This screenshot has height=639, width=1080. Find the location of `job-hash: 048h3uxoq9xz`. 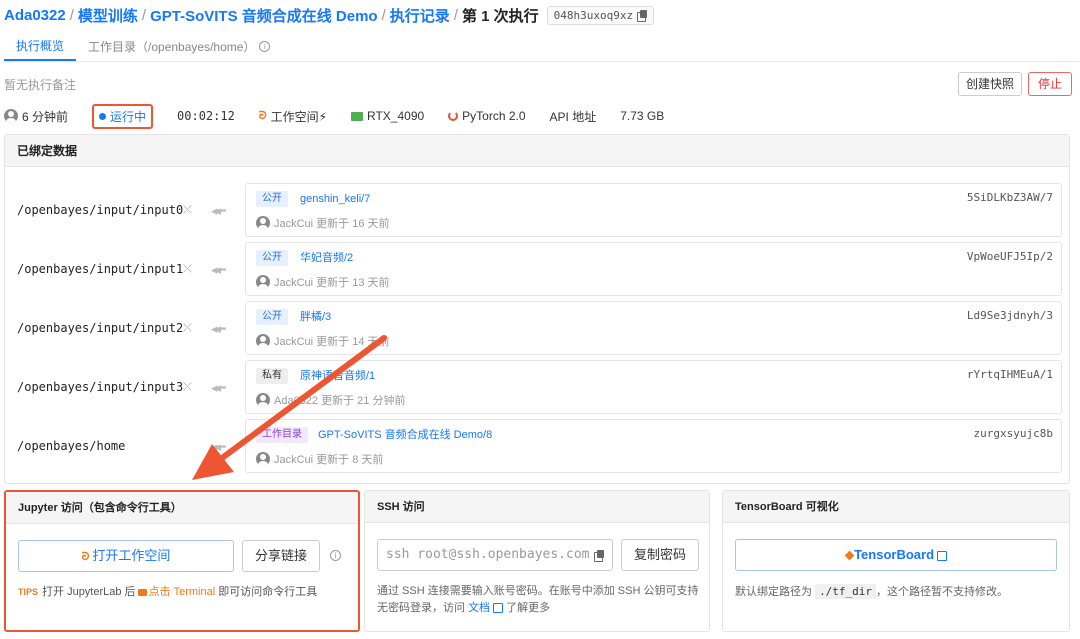

job-hash: 048h3uxoq9xz is located at coordinates (593, 15).